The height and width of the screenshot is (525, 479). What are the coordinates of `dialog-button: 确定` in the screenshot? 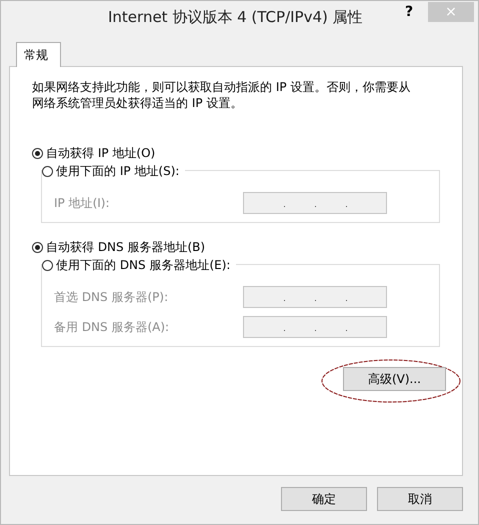 It's located at (324, 499).